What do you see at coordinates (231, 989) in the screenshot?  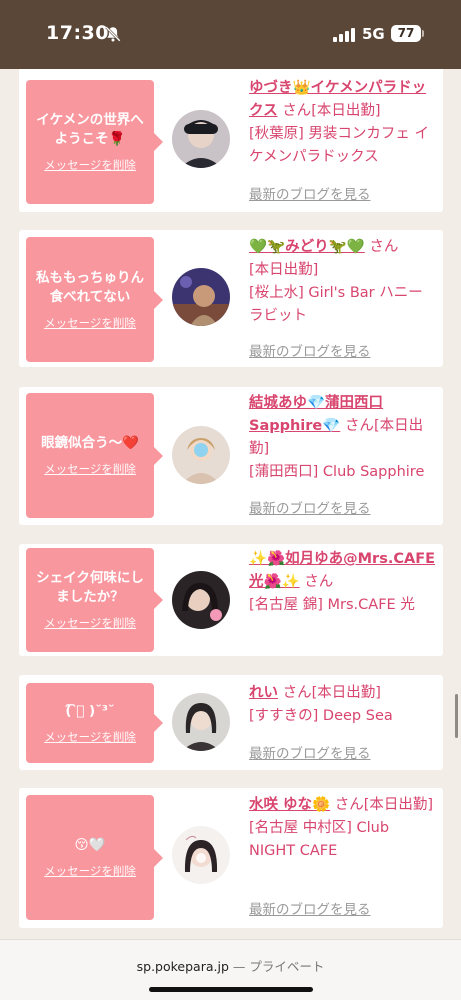 I see `home-indicator` at bounding box center [231, 989].